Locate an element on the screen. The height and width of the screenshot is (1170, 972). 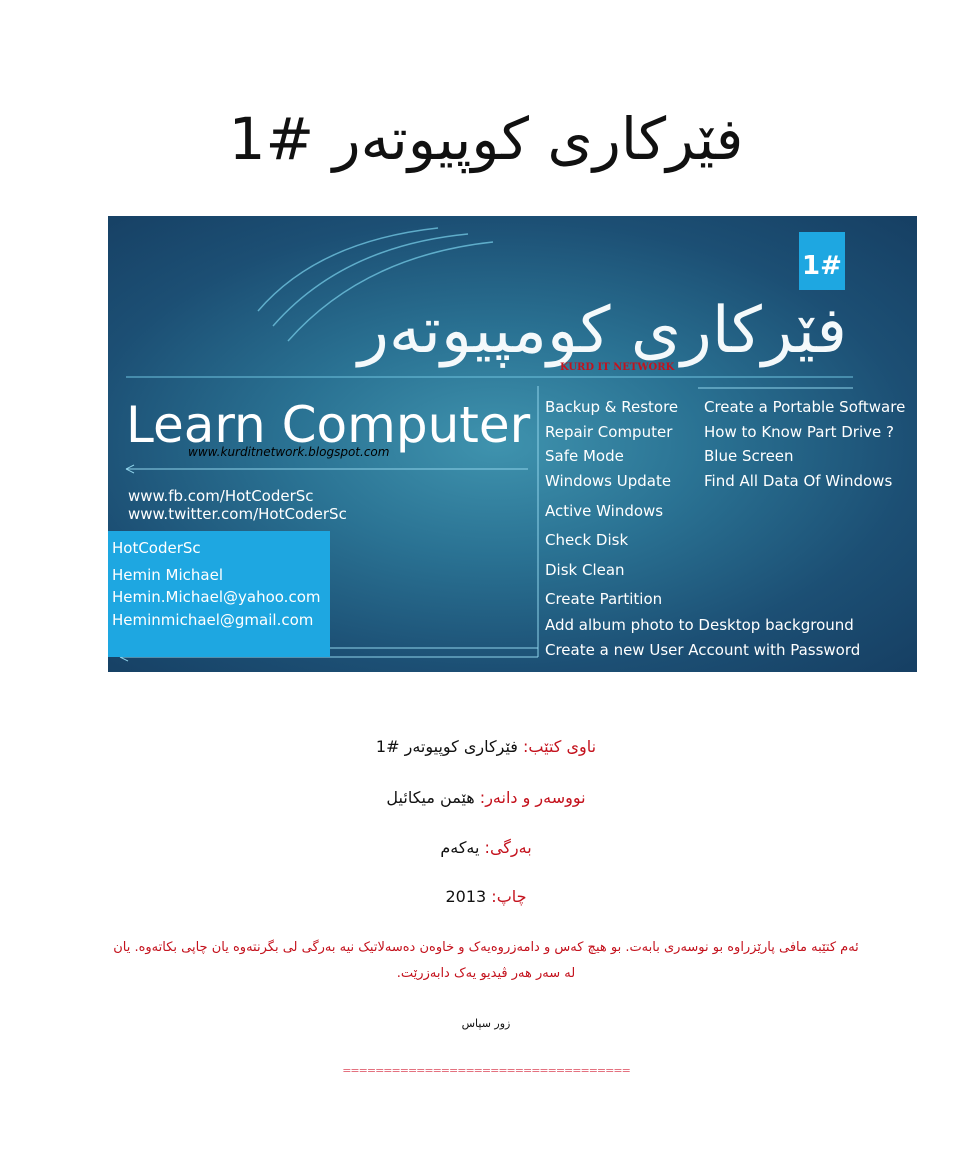
edition-line: بەرگی: یەکەم is located at coordinates (486, 847).